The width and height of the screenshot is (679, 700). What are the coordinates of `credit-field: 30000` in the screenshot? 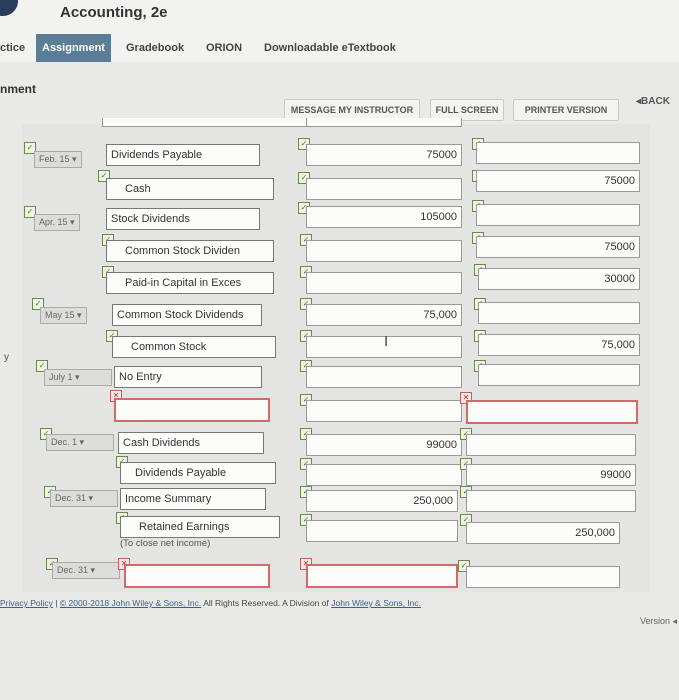 It's located at (559, 279).